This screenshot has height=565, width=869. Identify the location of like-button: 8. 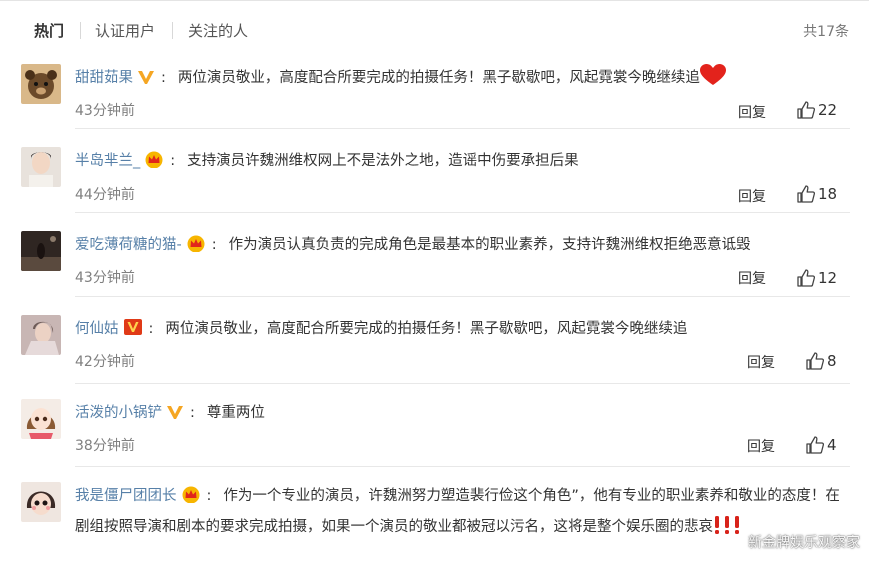
(821, 361).